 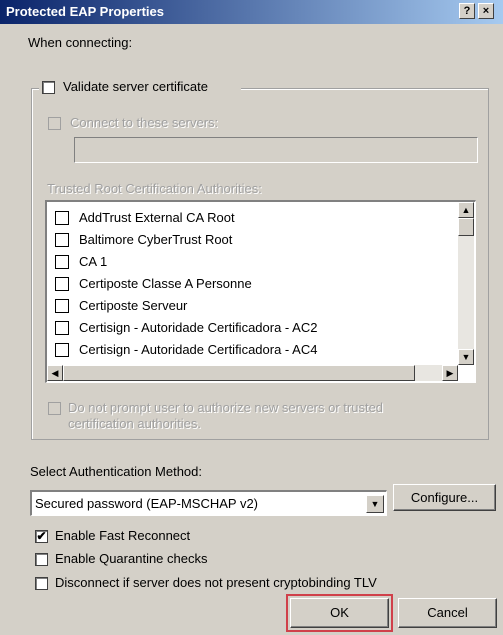 What do you see at coordinates (339, 613) in the screenshot?
I see `ok-button-highlight` at bounding box center [339, 613].